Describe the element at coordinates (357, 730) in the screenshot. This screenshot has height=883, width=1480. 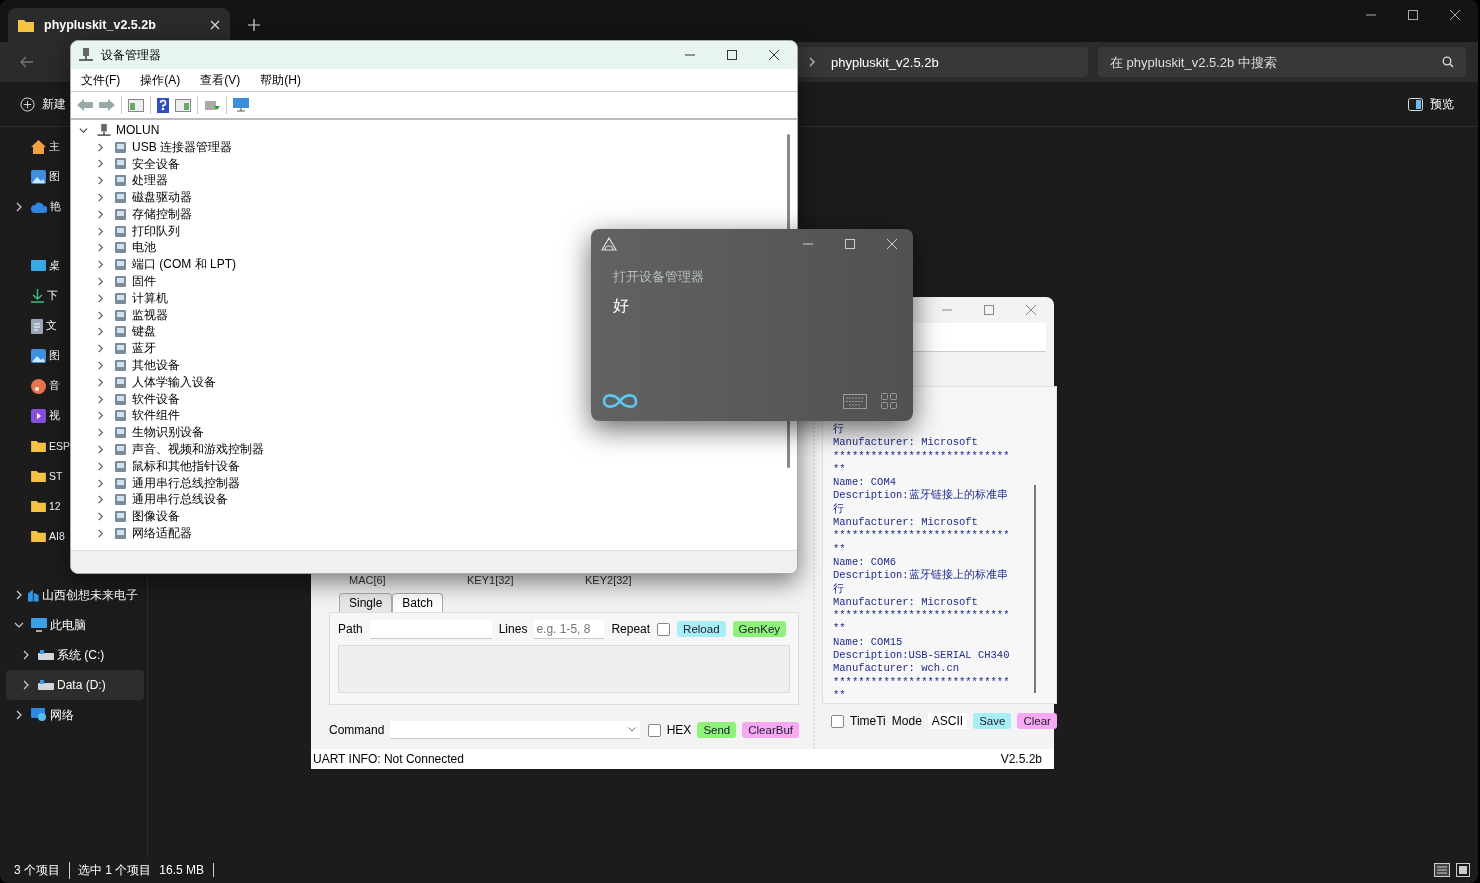
I see `field-label: Command` at that location.